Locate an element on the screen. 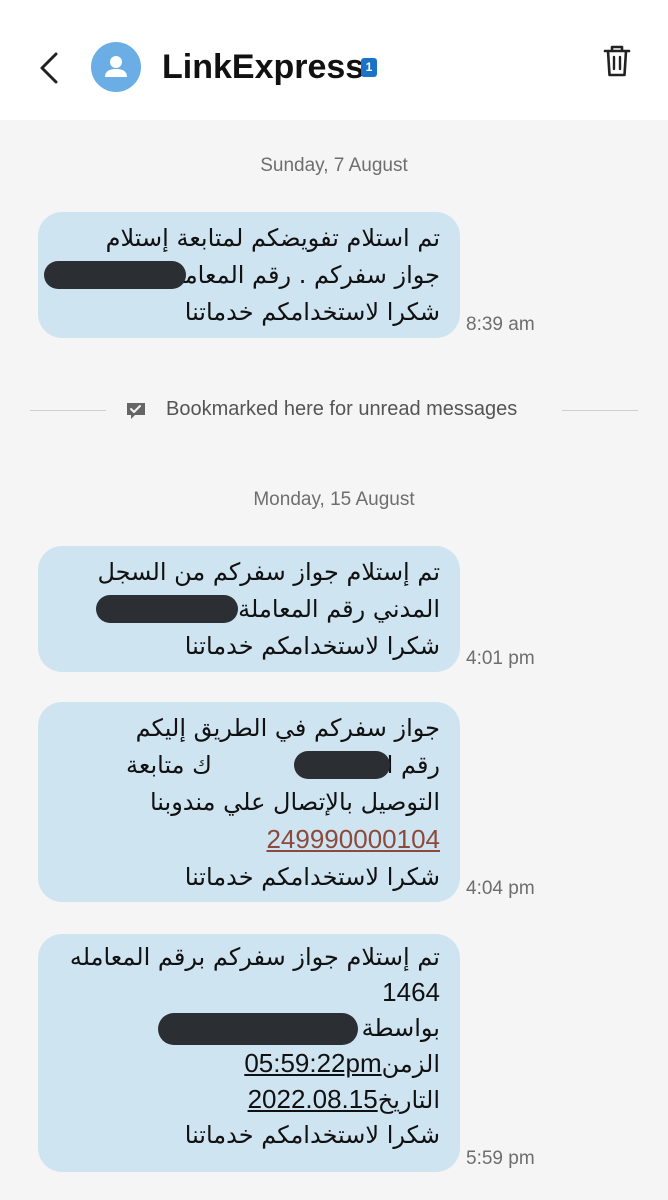 This screenshot has height=1200, width=668. message-line: جواز سفركم في الطريق إليكم is located at coordinates (287, 728).